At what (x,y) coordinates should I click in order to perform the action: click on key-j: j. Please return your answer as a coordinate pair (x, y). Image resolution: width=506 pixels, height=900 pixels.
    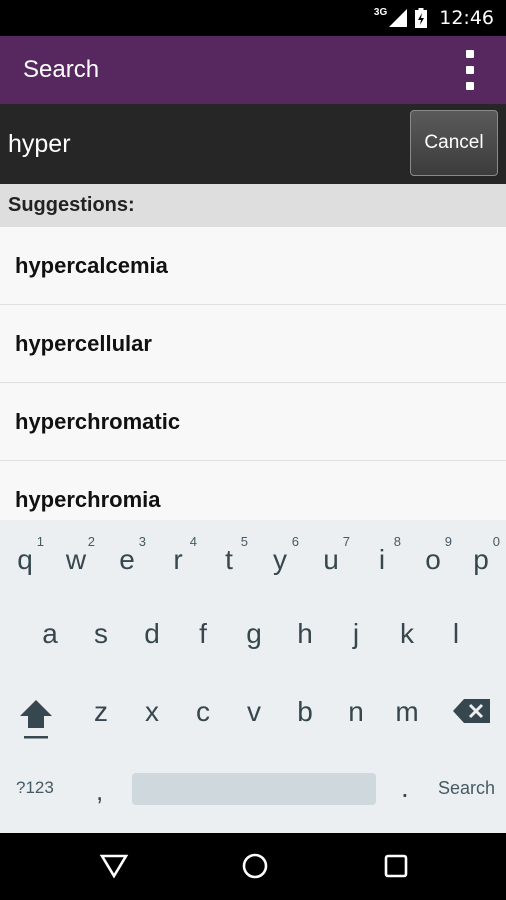
    Looking at the image, I should click on (356, 638).